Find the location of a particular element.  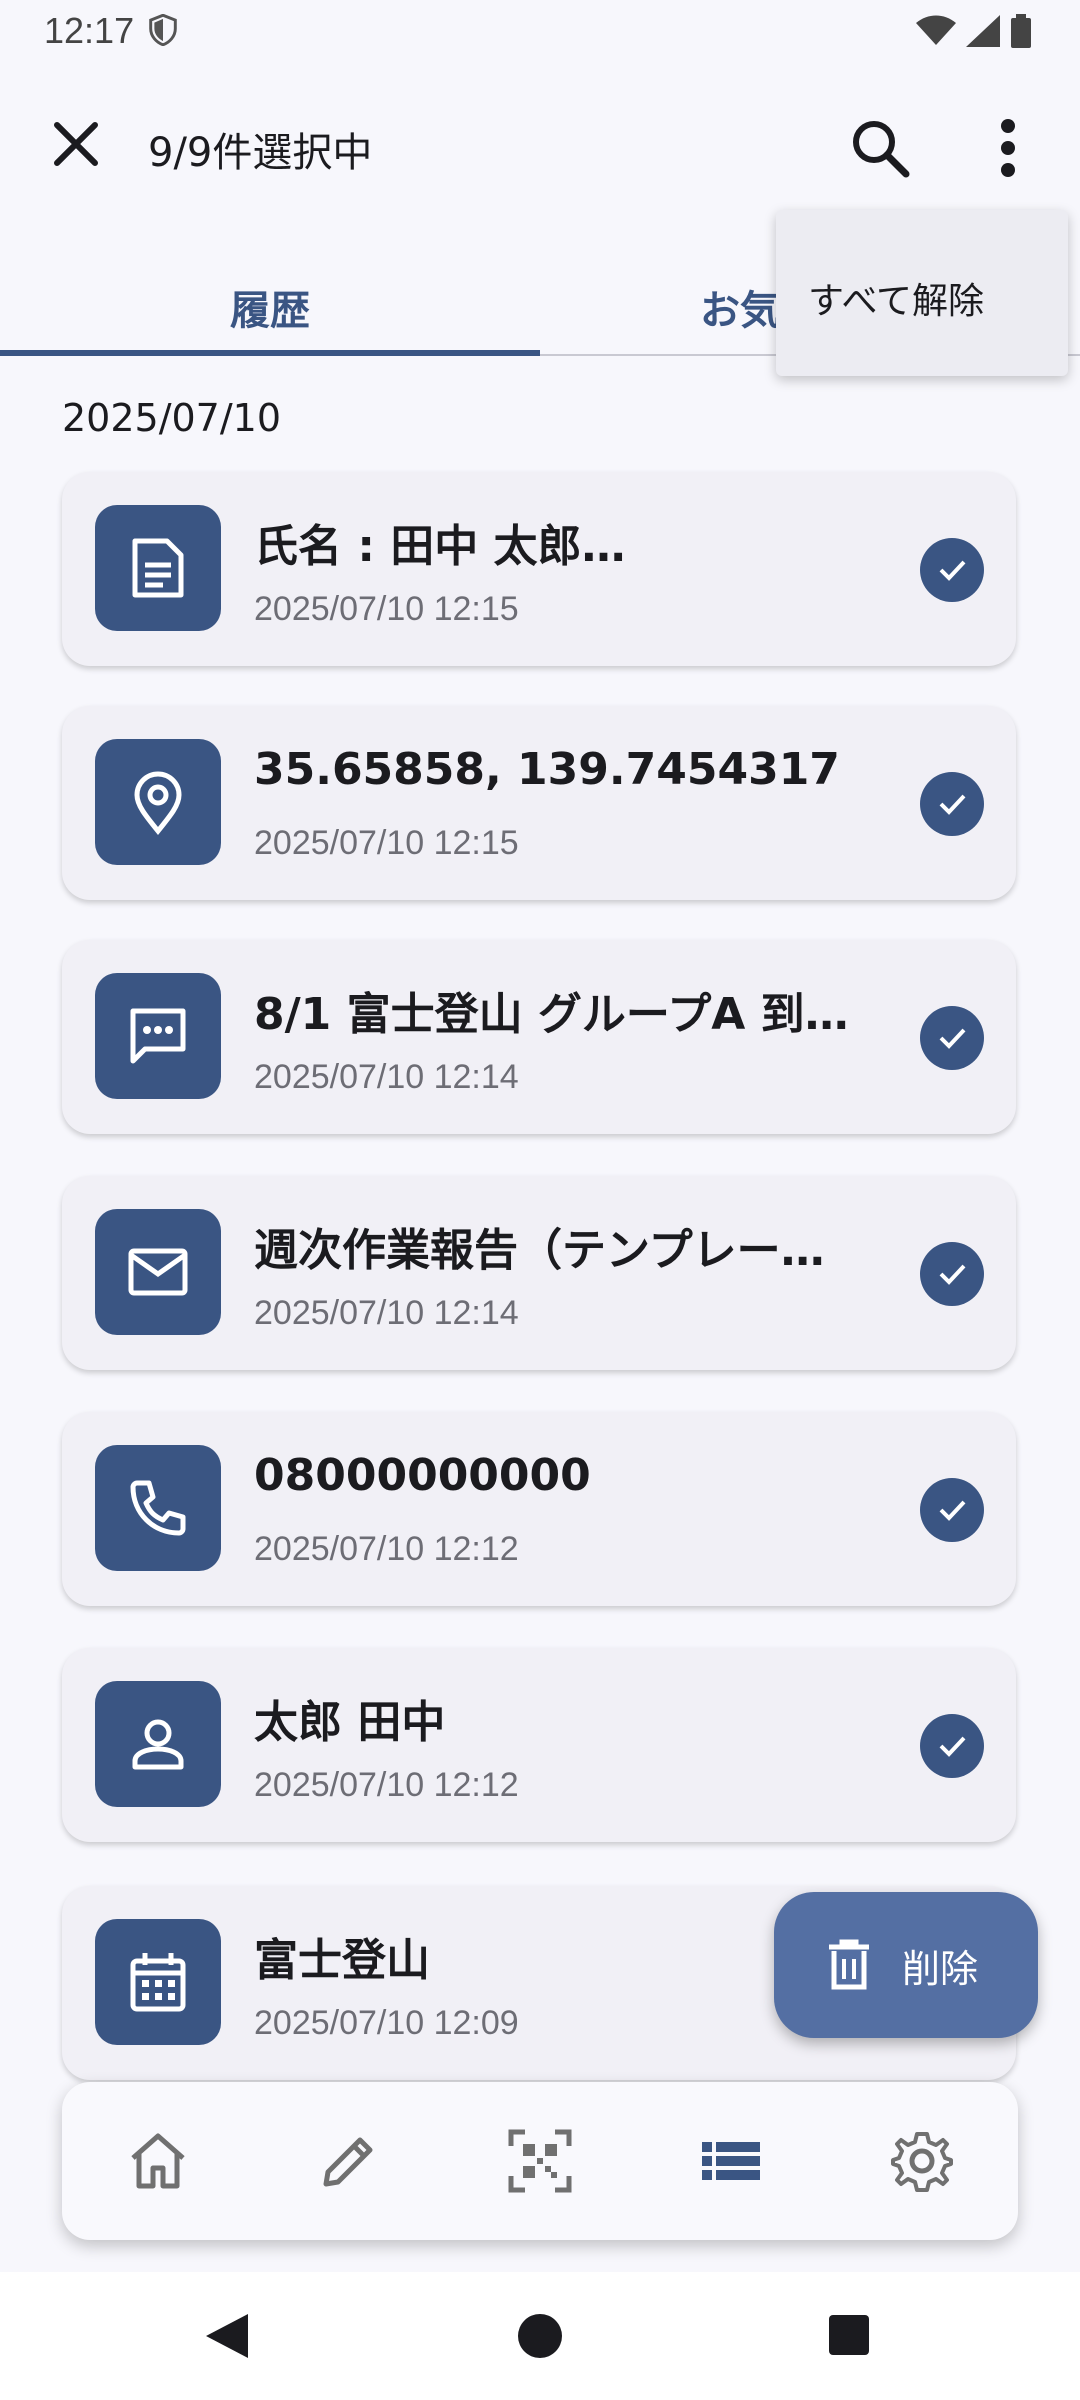

trash-icon is located at coordinates (849, 1965).